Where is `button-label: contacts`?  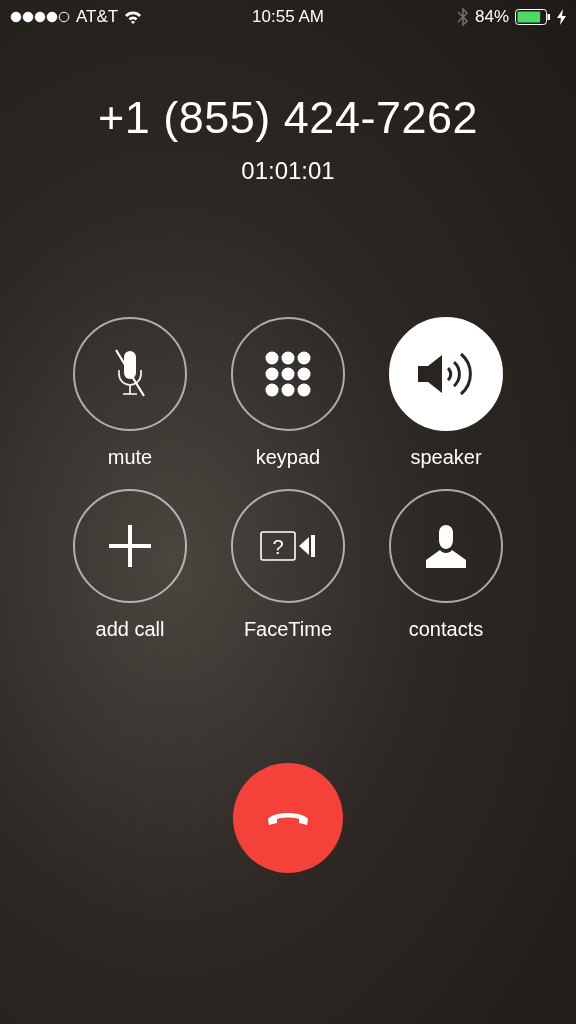 button-label: contacts is located at coordinates (446, 629).